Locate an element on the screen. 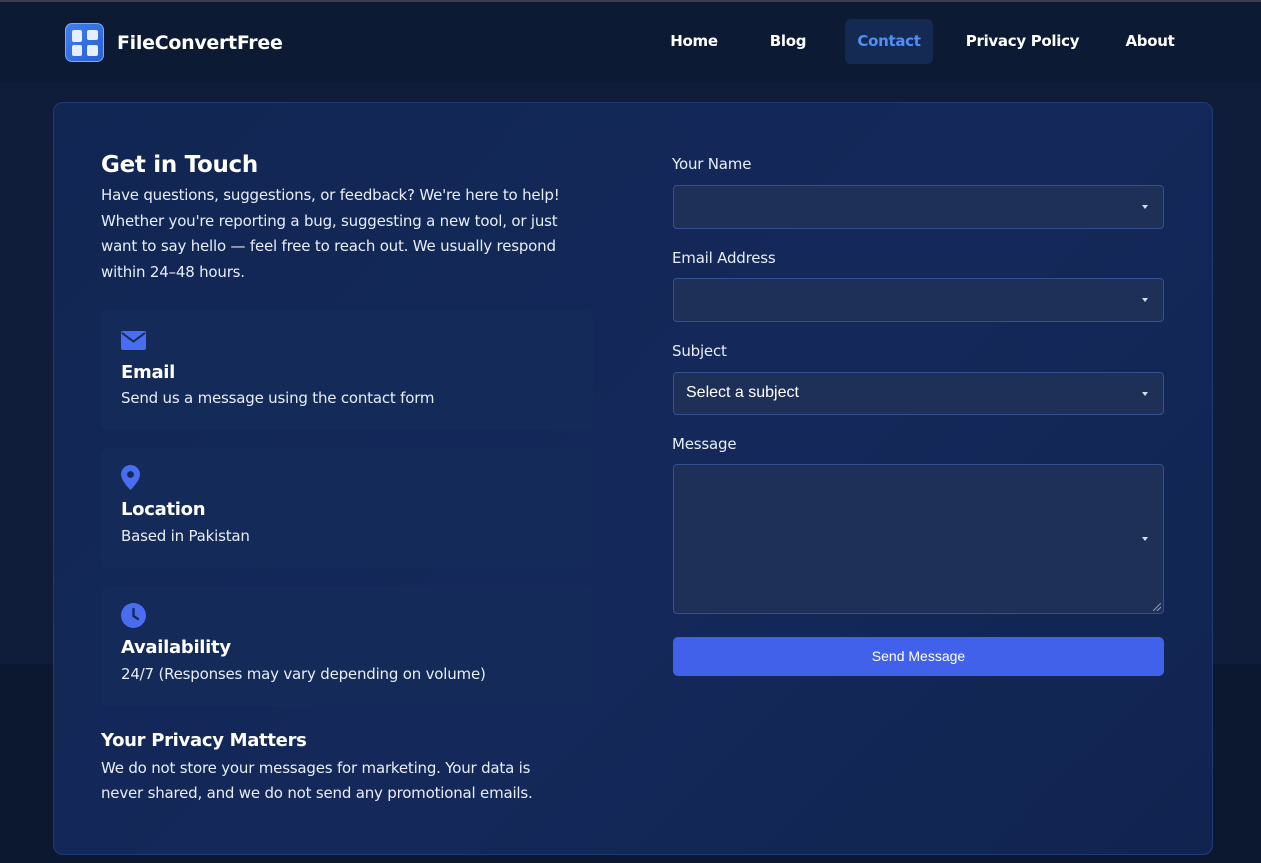  email-field is located at coordinates (918, 300).